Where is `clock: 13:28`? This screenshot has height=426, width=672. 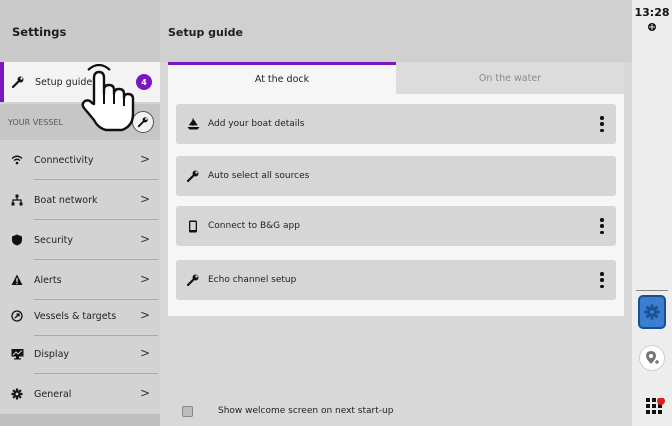 clock: 13:28 is located at coordinates (652, 12).